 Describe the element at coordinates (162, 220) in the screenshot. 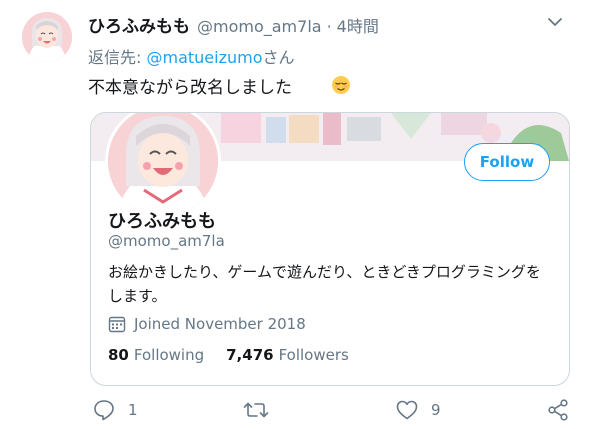

I see `card-display-name: ひろふみもも` at that location.